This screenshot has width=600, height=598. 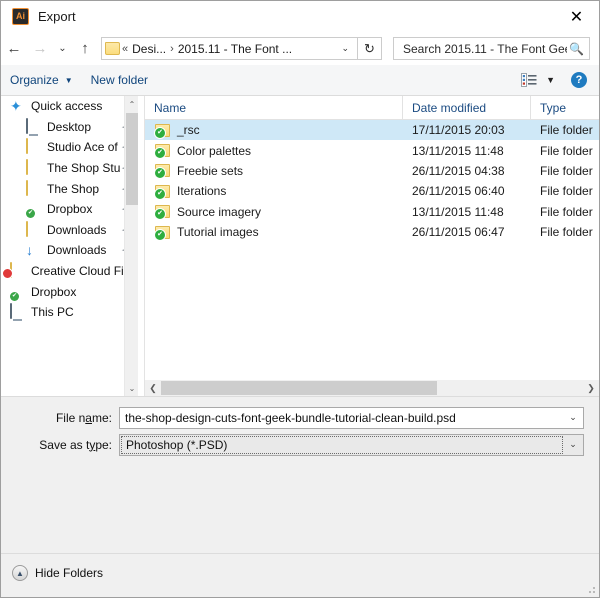 I want to click on table-row: Freebie sets 26/11/2015 04:38 File folder, so click(x=372, y=171).